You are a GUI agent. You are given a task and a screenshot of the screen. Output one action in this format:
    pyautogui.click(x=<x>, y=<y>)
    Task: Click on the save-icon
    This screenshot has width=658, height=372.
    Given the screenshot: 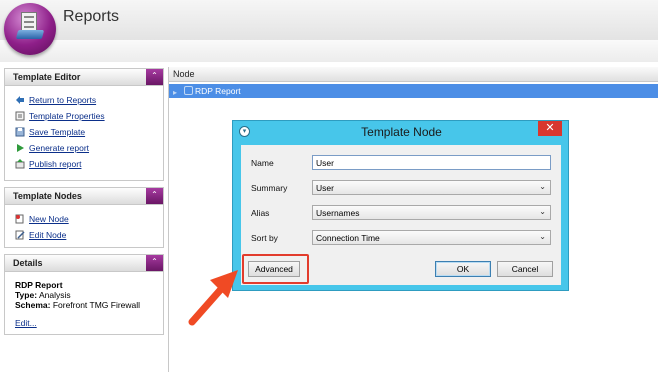 What is the action you would take?
    pyautogui.click(x=20, y=132)
    